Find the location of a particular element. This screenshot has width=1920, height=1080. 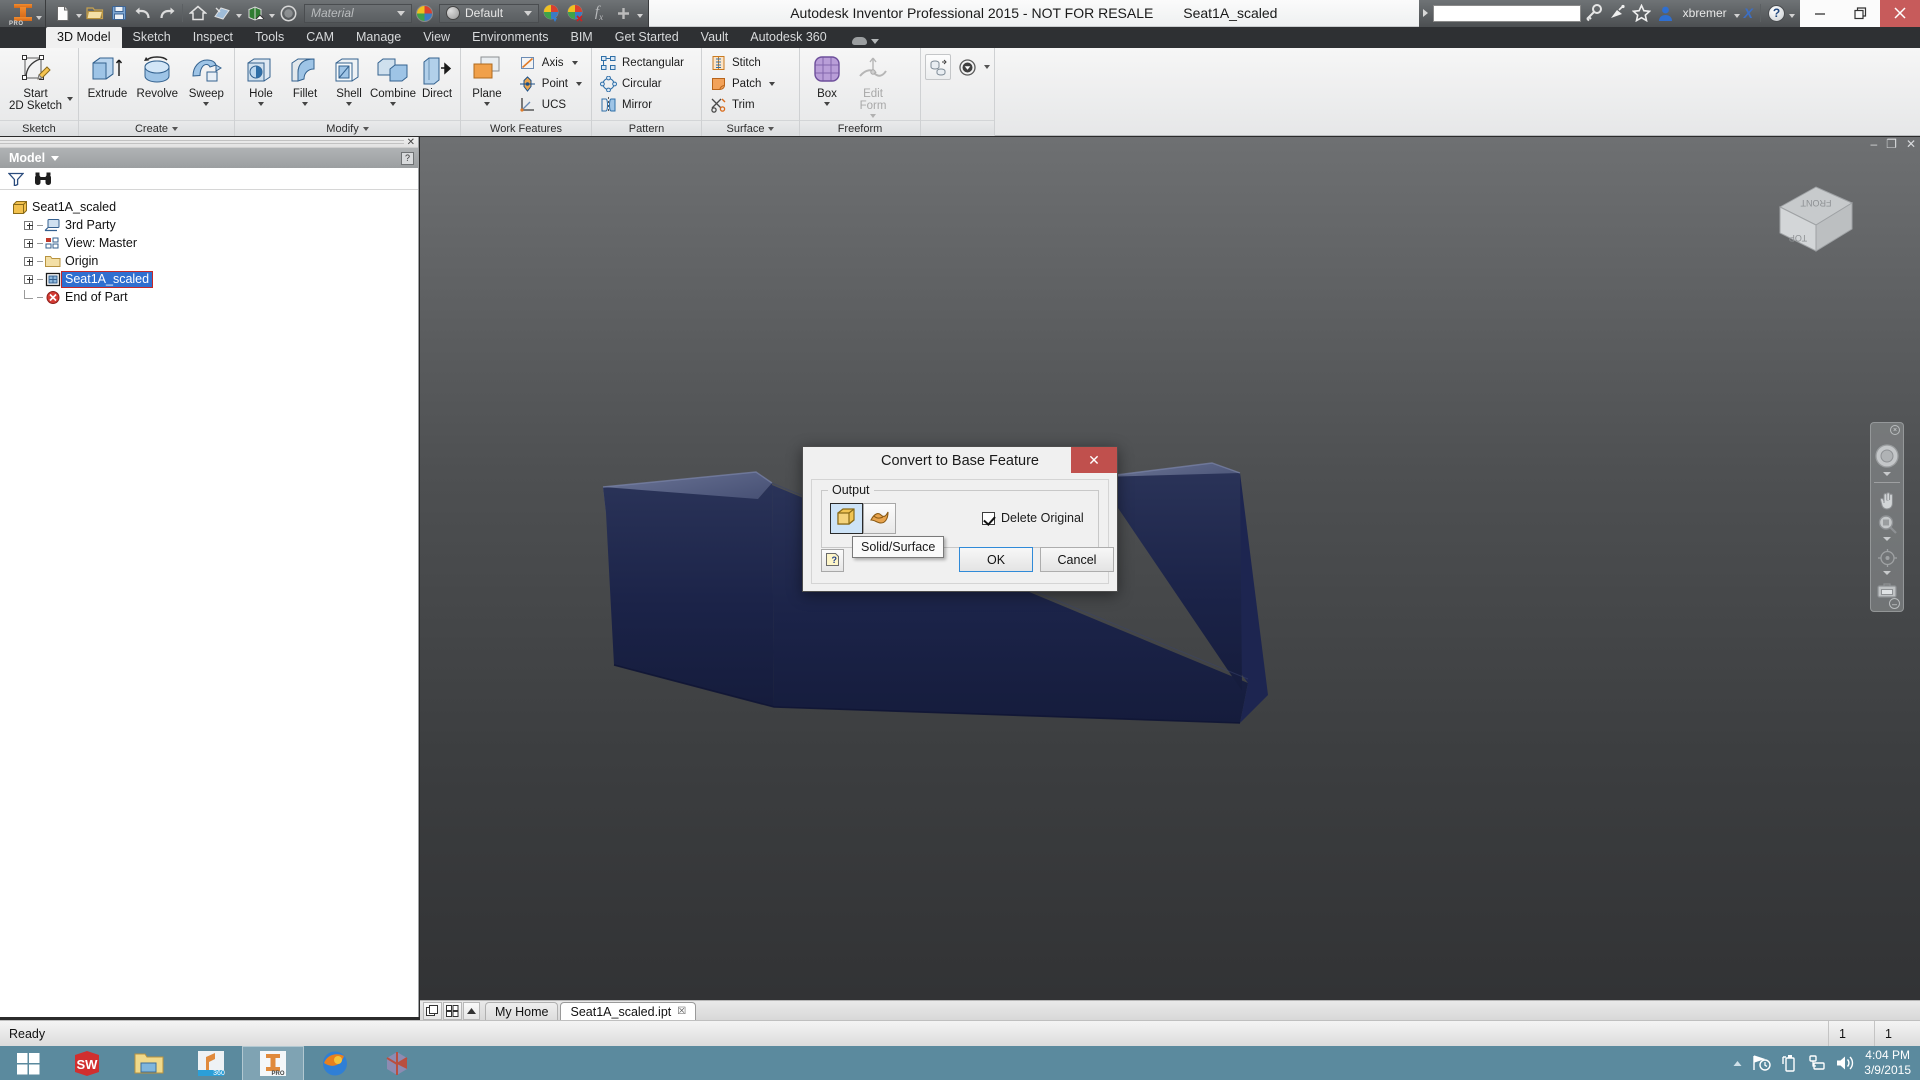

appearance-dropdown: Default is located at coordinates (489, 13).